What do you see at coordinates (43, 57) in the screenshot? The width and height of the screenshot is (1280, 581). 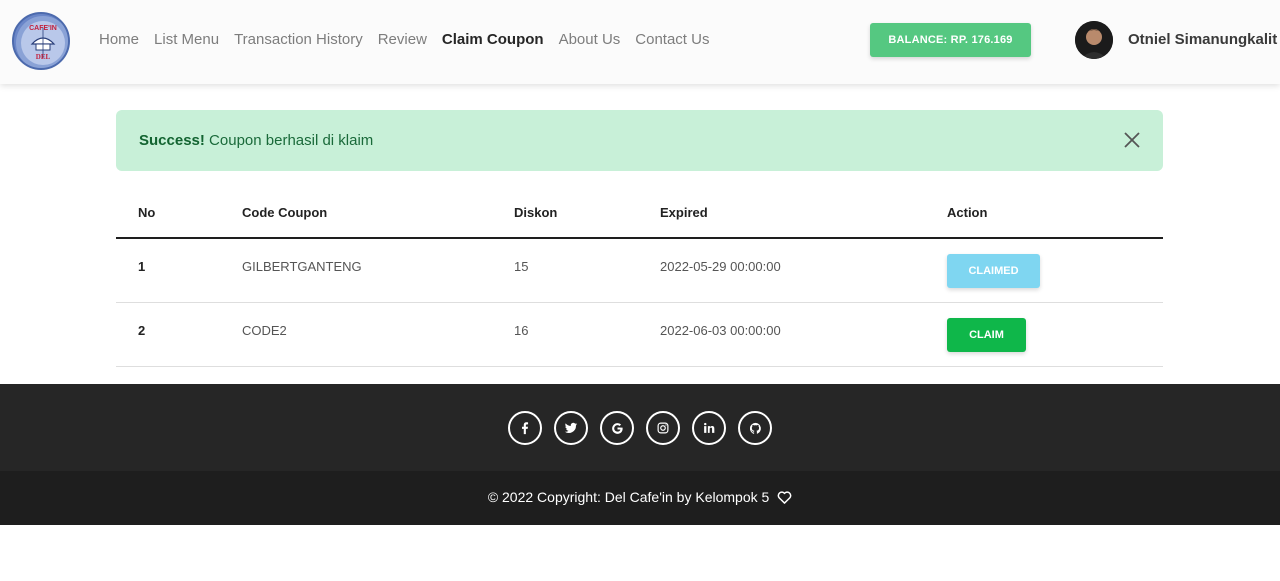 I see `svg-text: DEL` at bounding box center [43, 57].